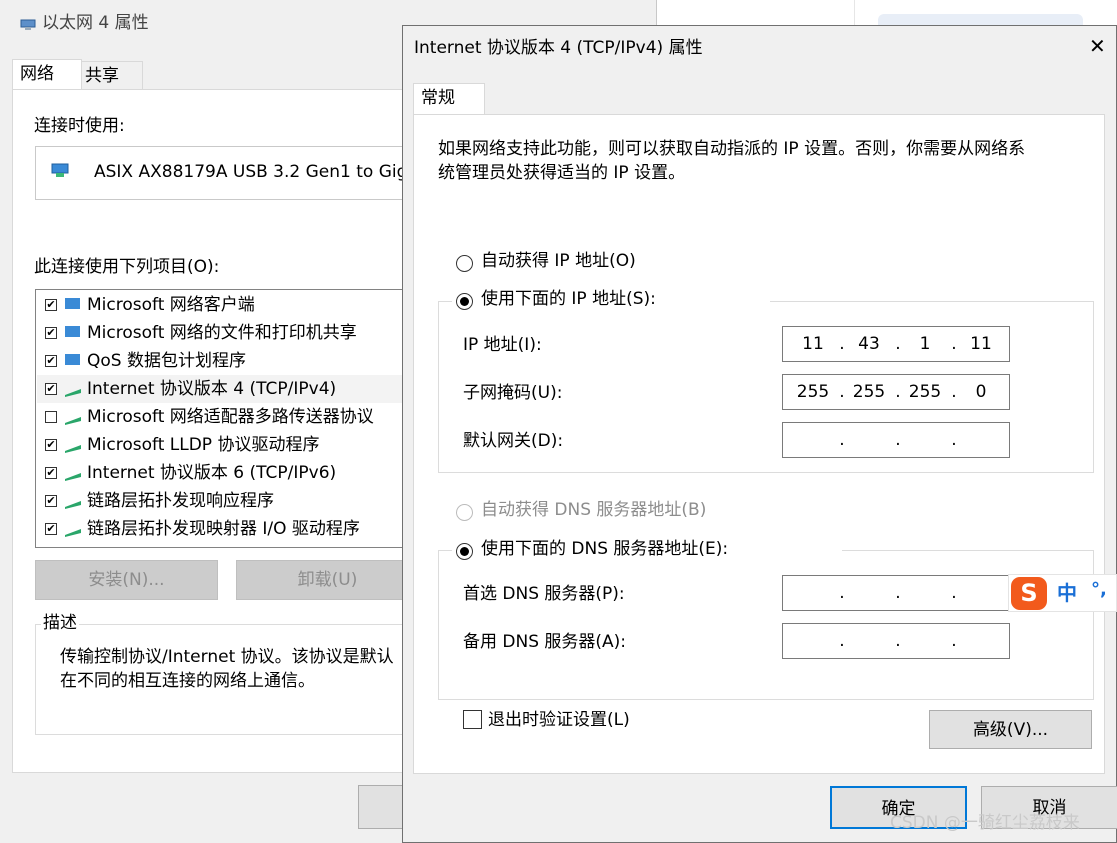 The width and height of the screenshot is (1117, 843). Describe the element at coordinates (327, 580) in the screenshot. I see `uninstall-button: 卸载(U)` at that location.